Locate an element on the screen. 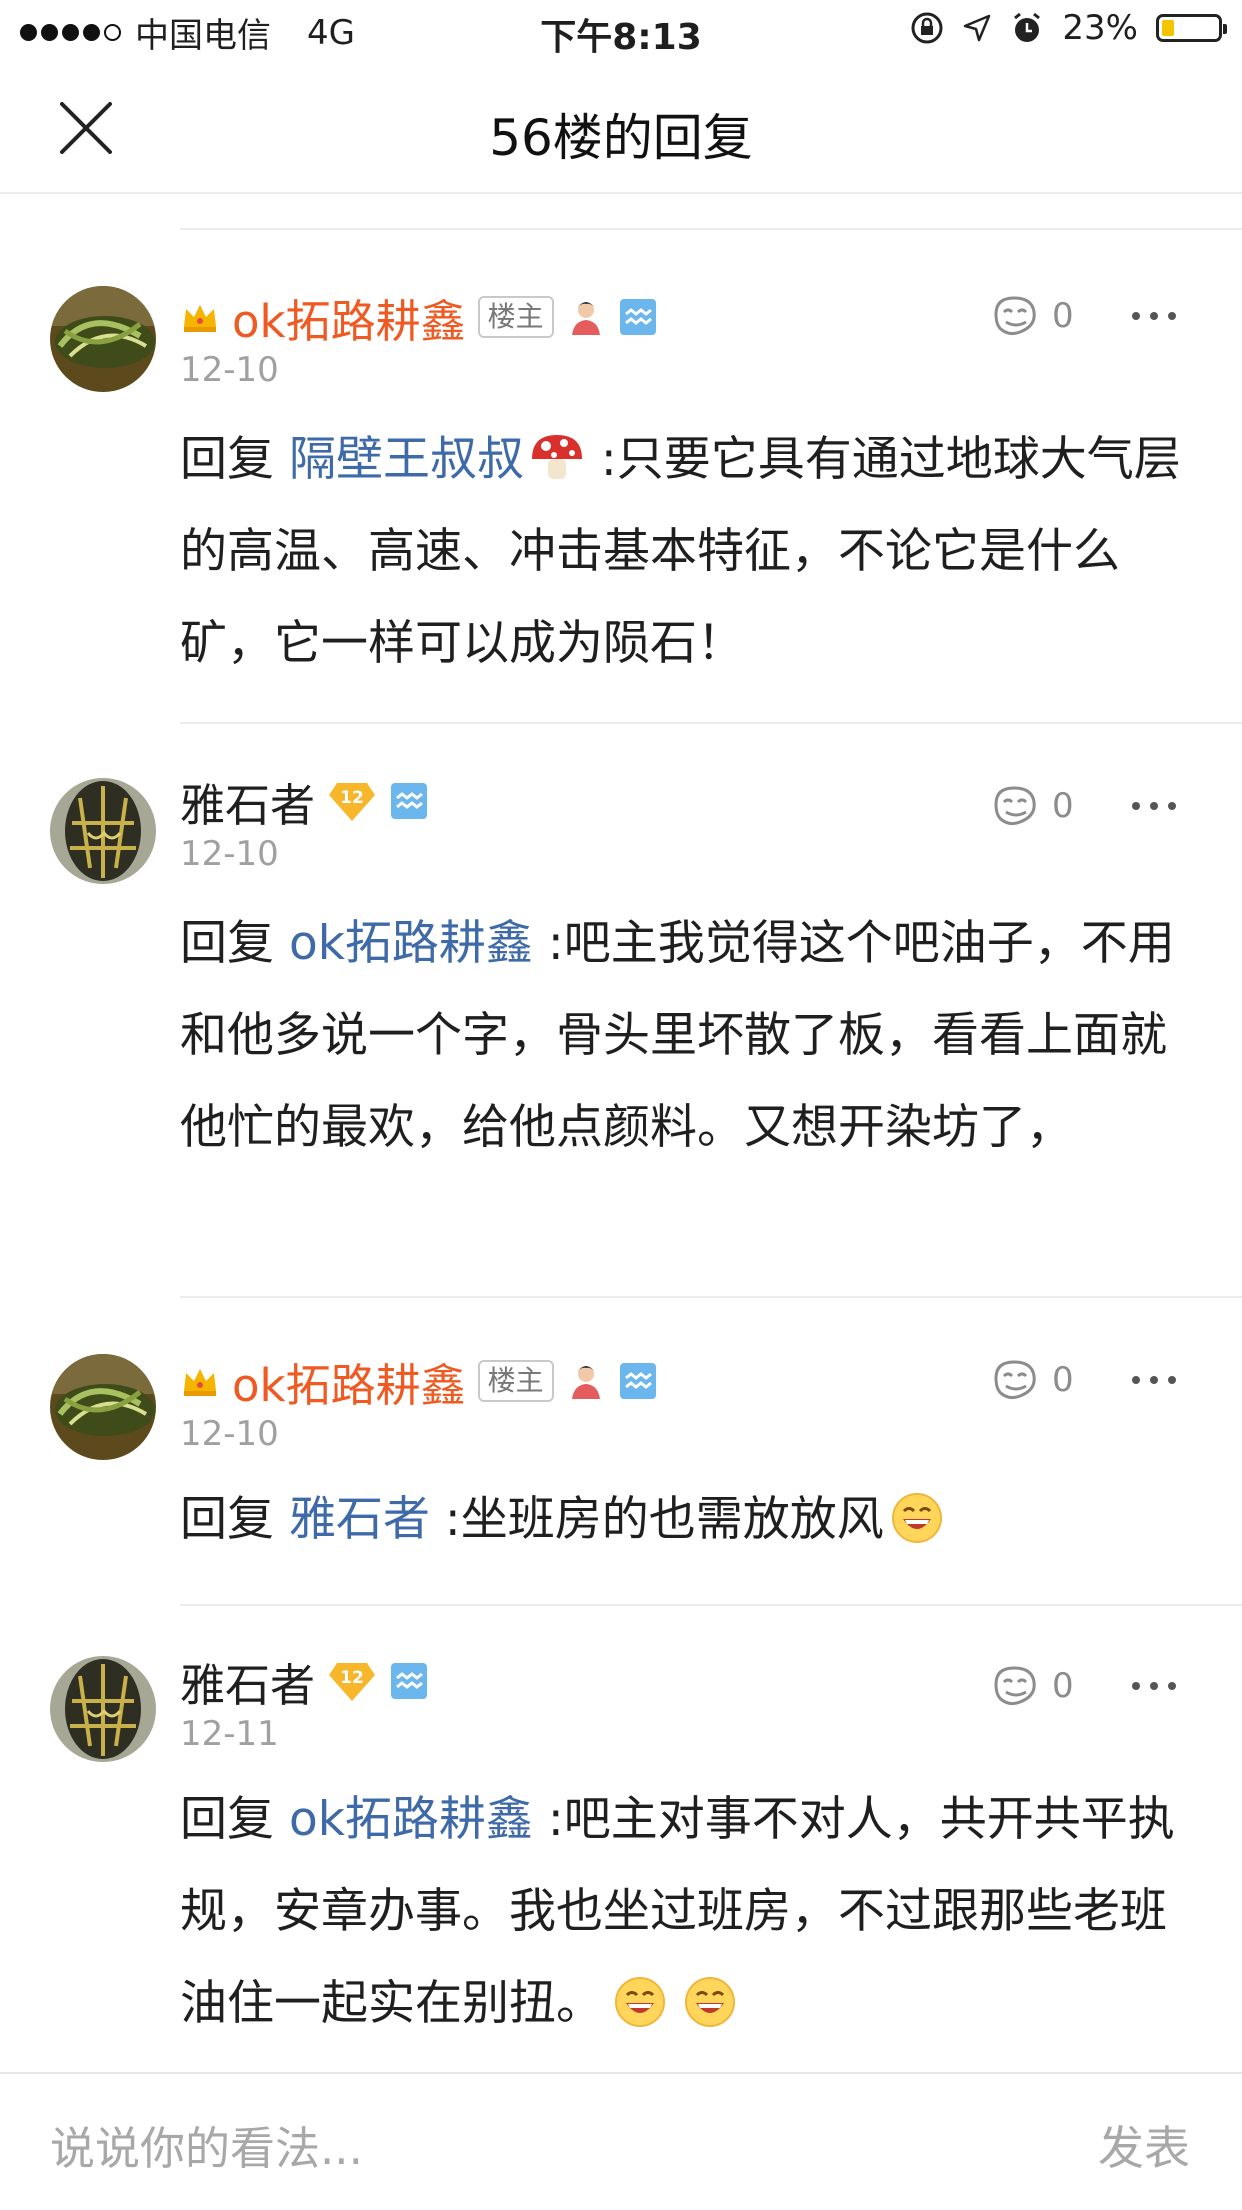  comment-text: 回复 雅石者 :坐班房的也需放放风 is located at coordinates (685, 1520).